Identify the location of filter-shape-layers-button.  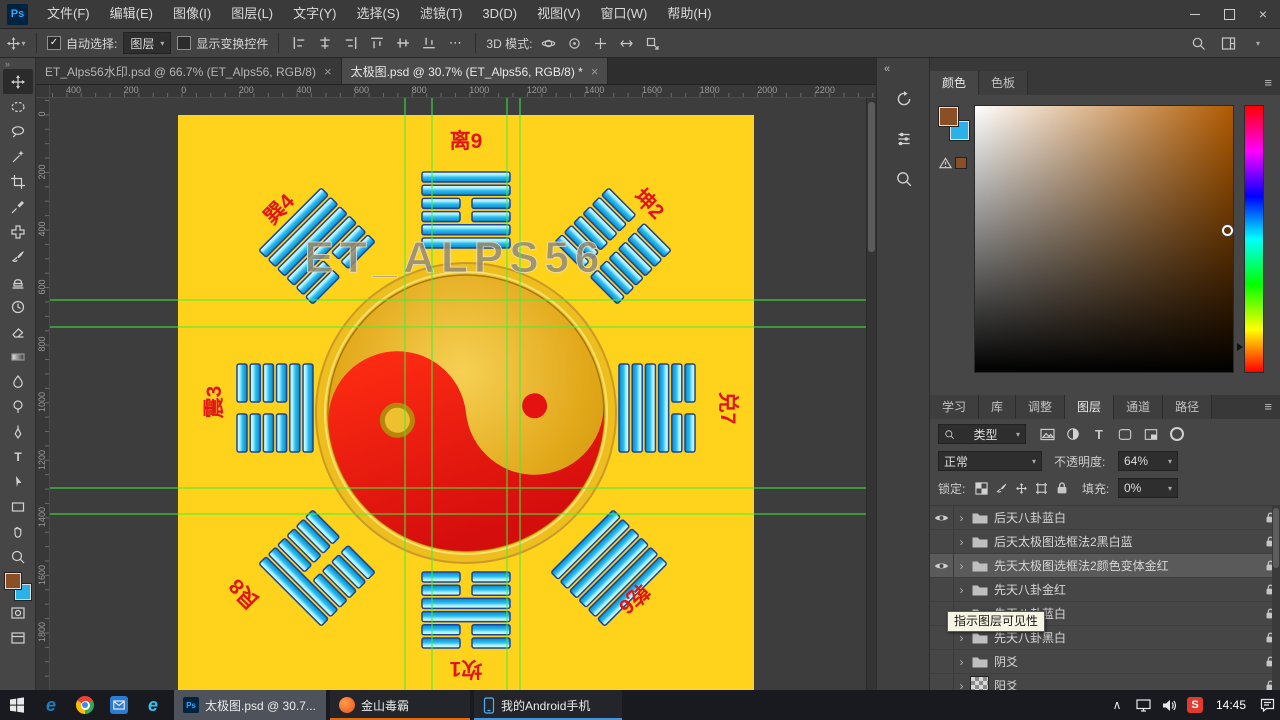
(1125, 434).